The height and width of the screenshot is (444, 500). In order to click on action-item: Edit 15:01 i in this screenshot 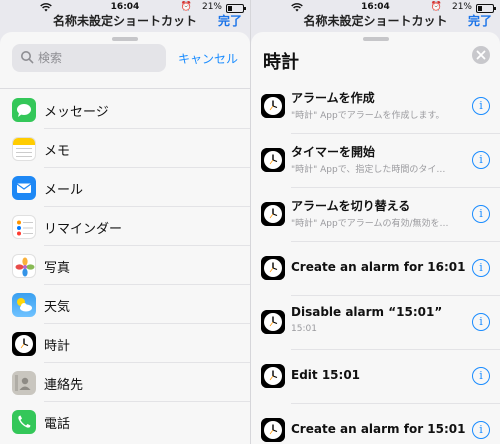, I will do `click(375, 377)`.